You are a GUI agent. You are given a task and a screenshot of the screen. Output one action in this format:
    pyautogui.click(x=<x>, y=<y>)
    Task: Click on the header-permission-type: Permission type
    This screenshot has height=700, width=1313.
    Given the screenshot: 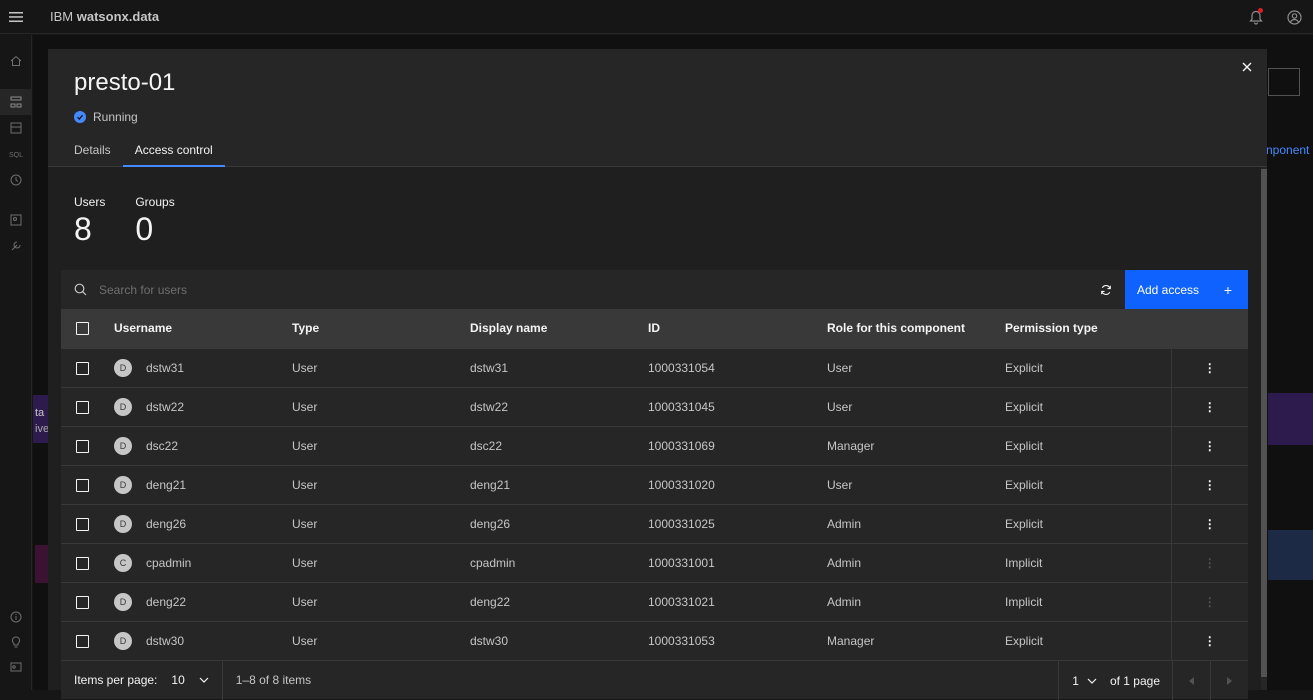 What is the action you would take?
    pyautogui.click(x=1051, y=328)
    